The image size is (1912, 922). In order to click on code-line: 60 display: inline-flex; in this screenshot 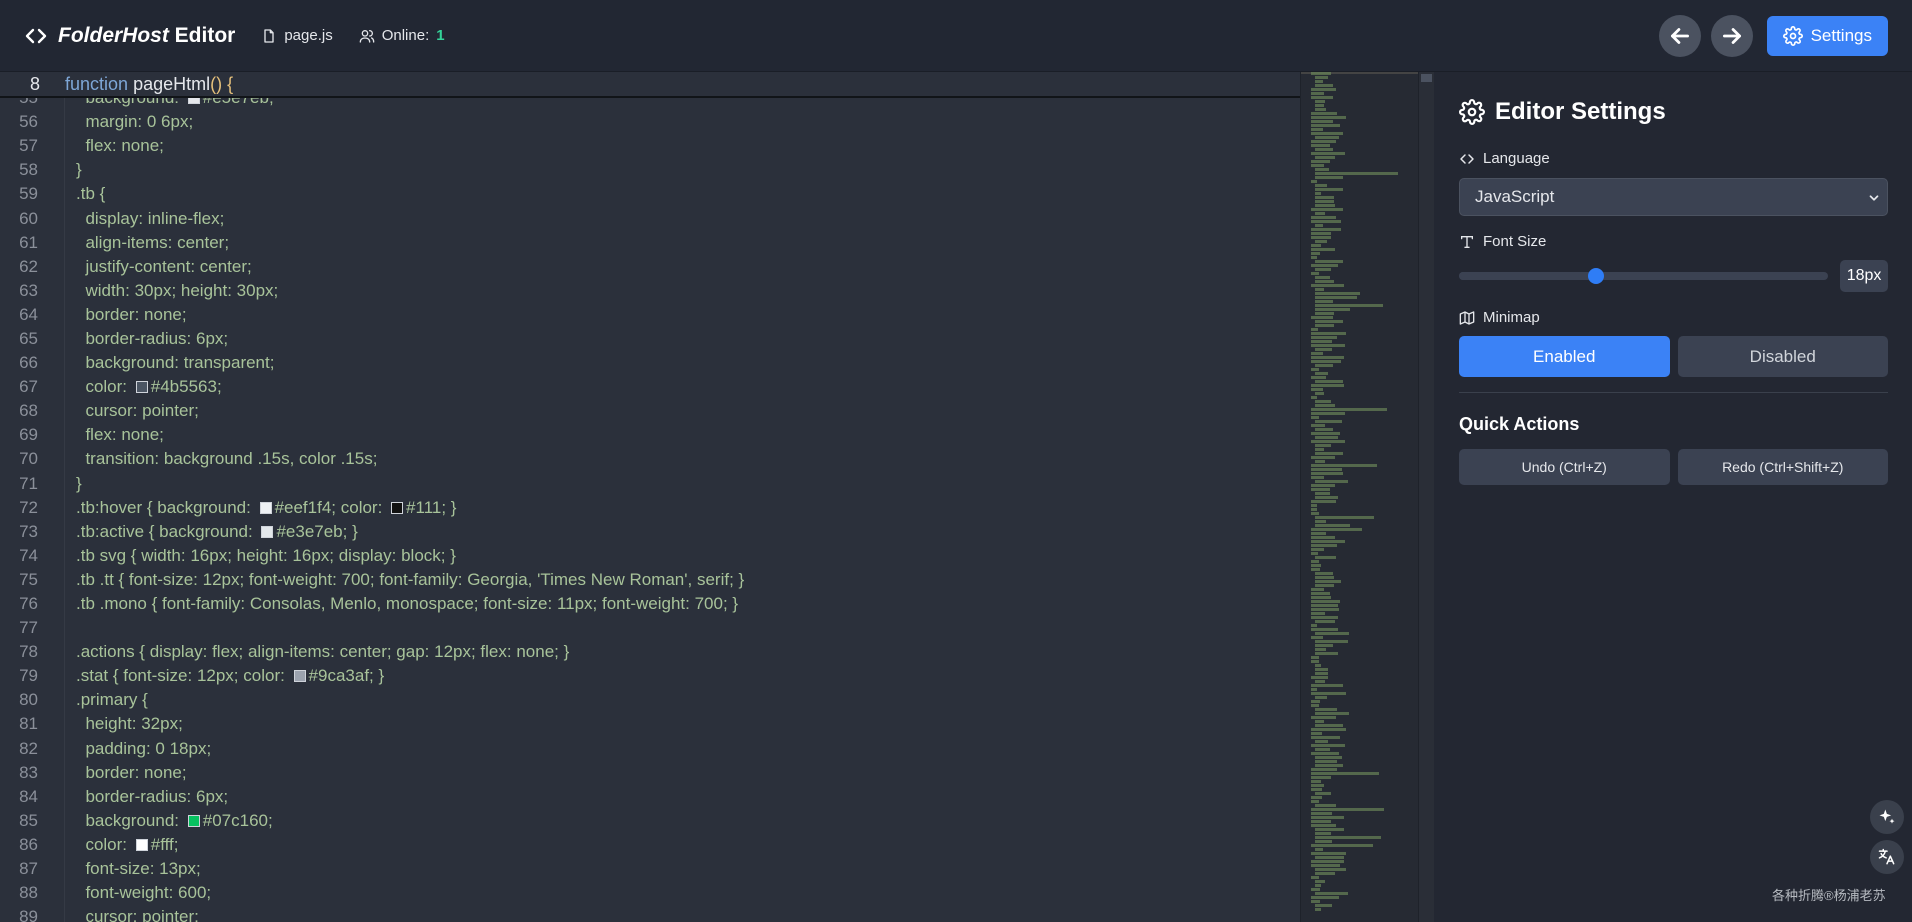, I will do `click(650, 218)`.